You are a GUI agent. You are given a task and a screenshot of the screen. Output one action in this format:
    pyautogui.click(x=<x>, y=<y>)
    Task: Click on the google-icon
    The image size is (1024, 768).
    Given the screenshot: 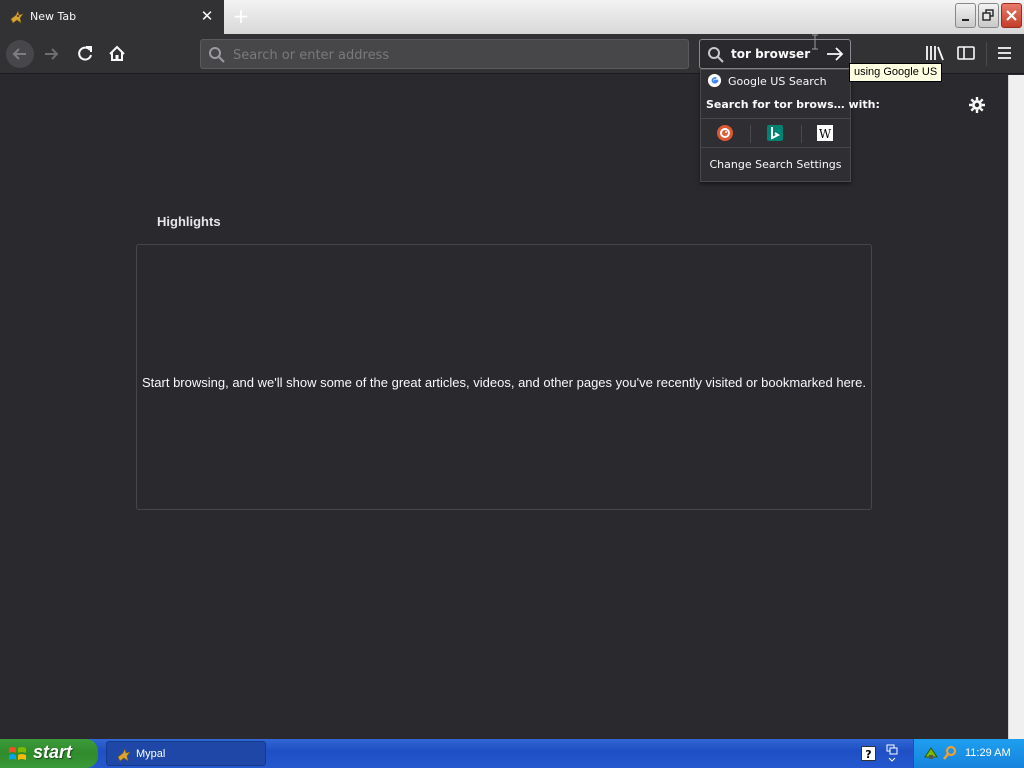 What is the action you would take?
    pyautogui.click(x=714, y=80)
    